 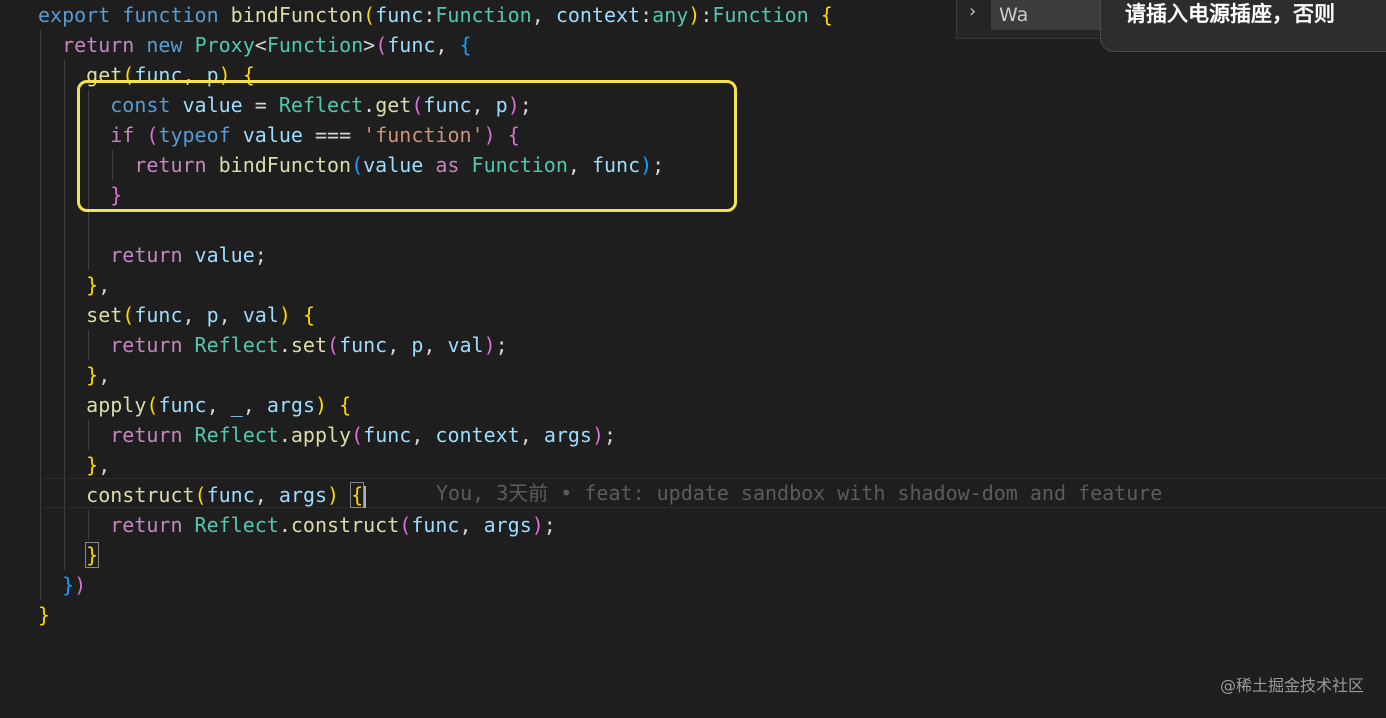 I want to click on code-line: }), so click(x=62, y=585).